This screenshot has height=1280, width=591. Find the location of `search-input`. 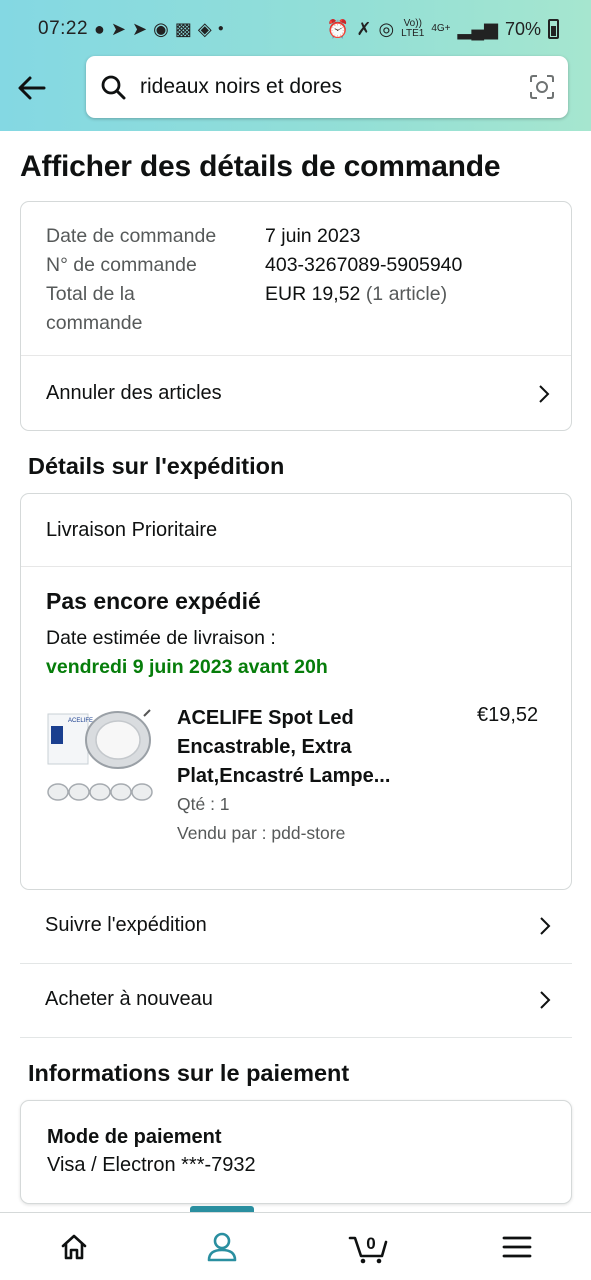

search-input is located at coordinates (334, 87).